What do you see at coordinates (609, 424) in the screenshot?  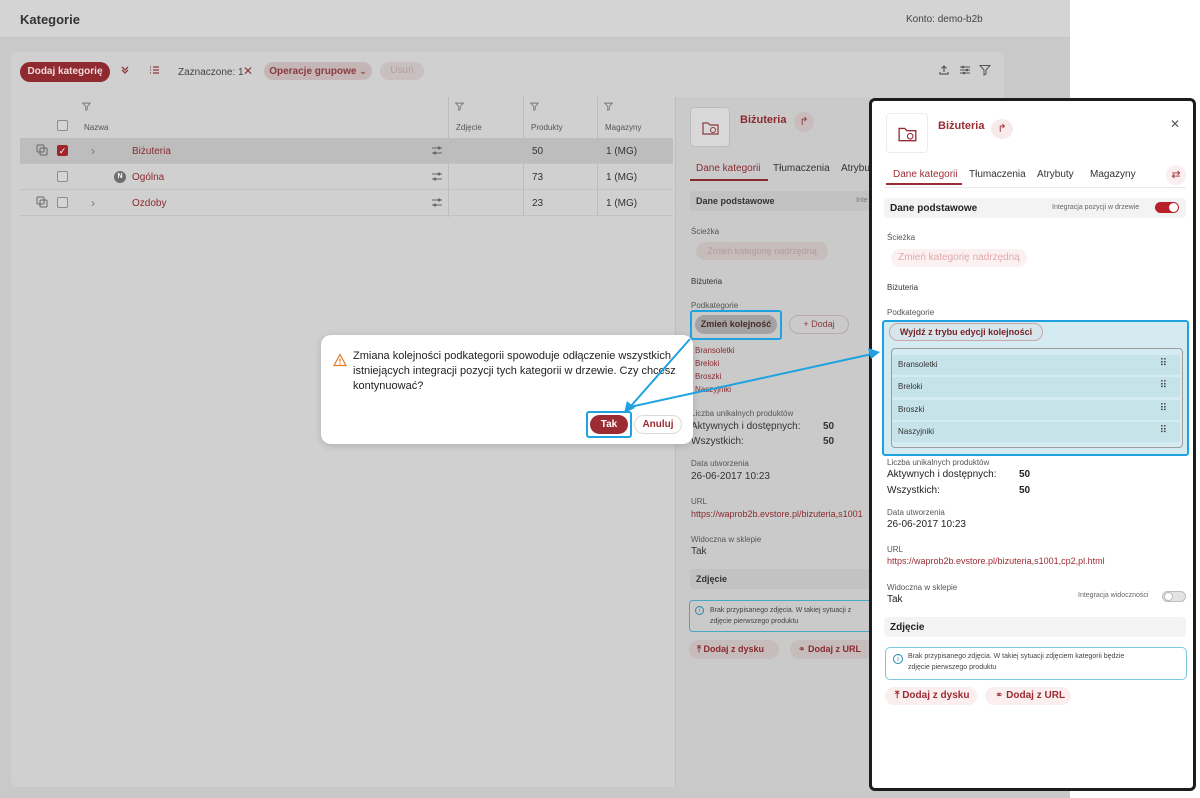 I see `confirm-yes-button: Tak` at bounding box center [609, 424].